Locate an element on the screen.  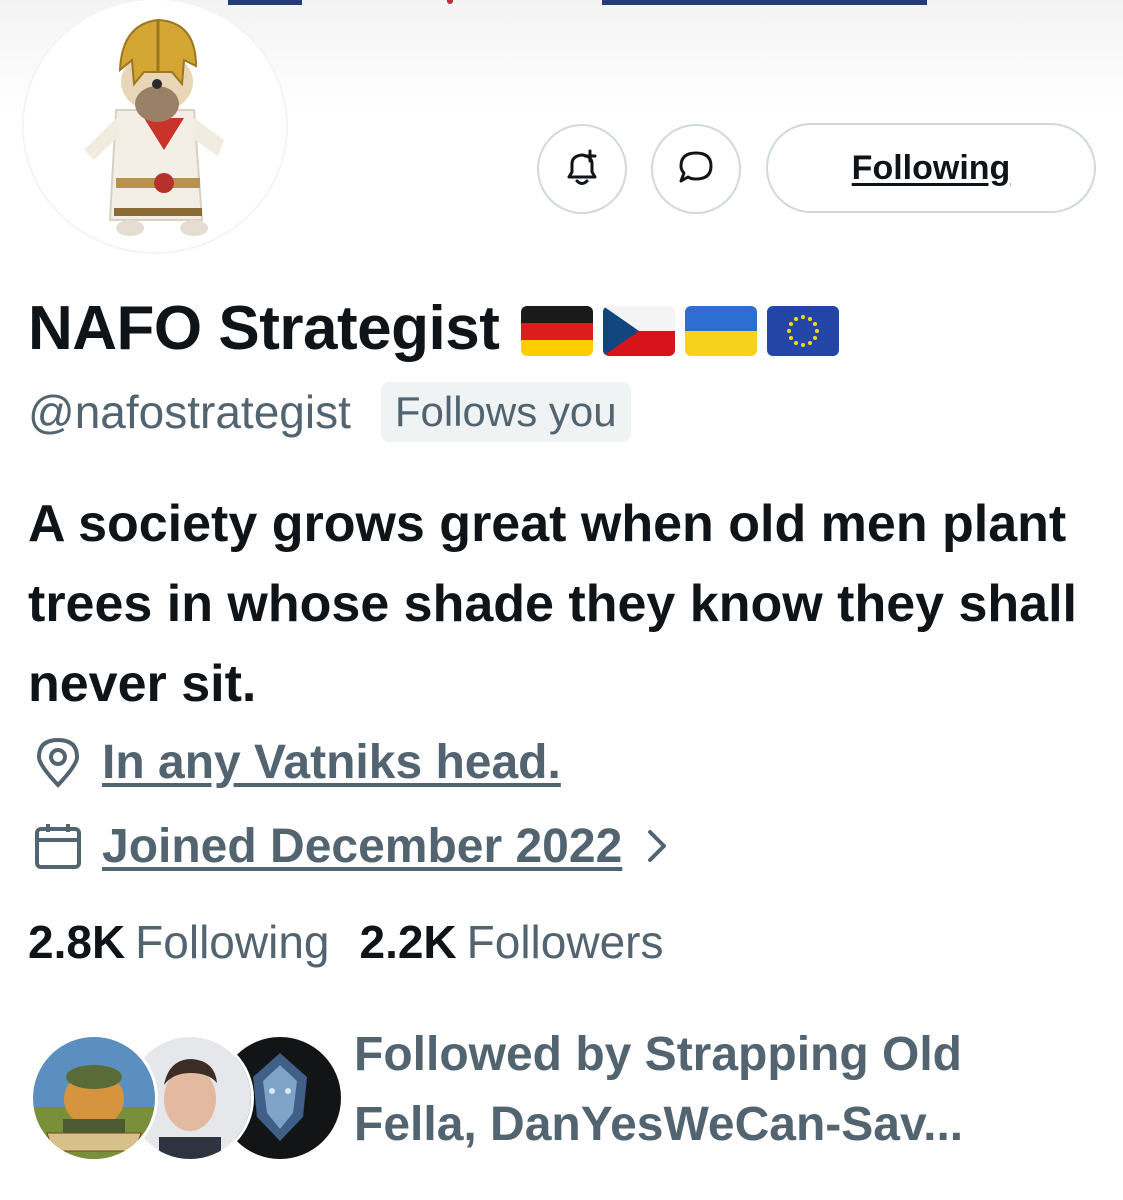
chat-bubble-icon is located at coordinates (696, 169).